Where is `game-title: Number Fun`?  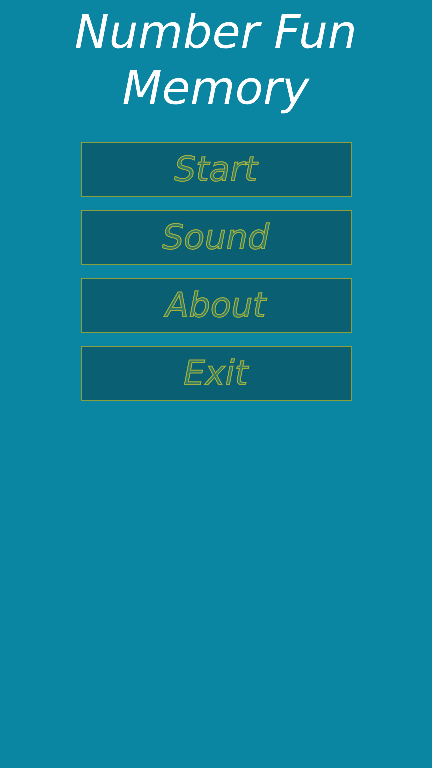
game-title: Number Fun is located at coordinates (216, 32).